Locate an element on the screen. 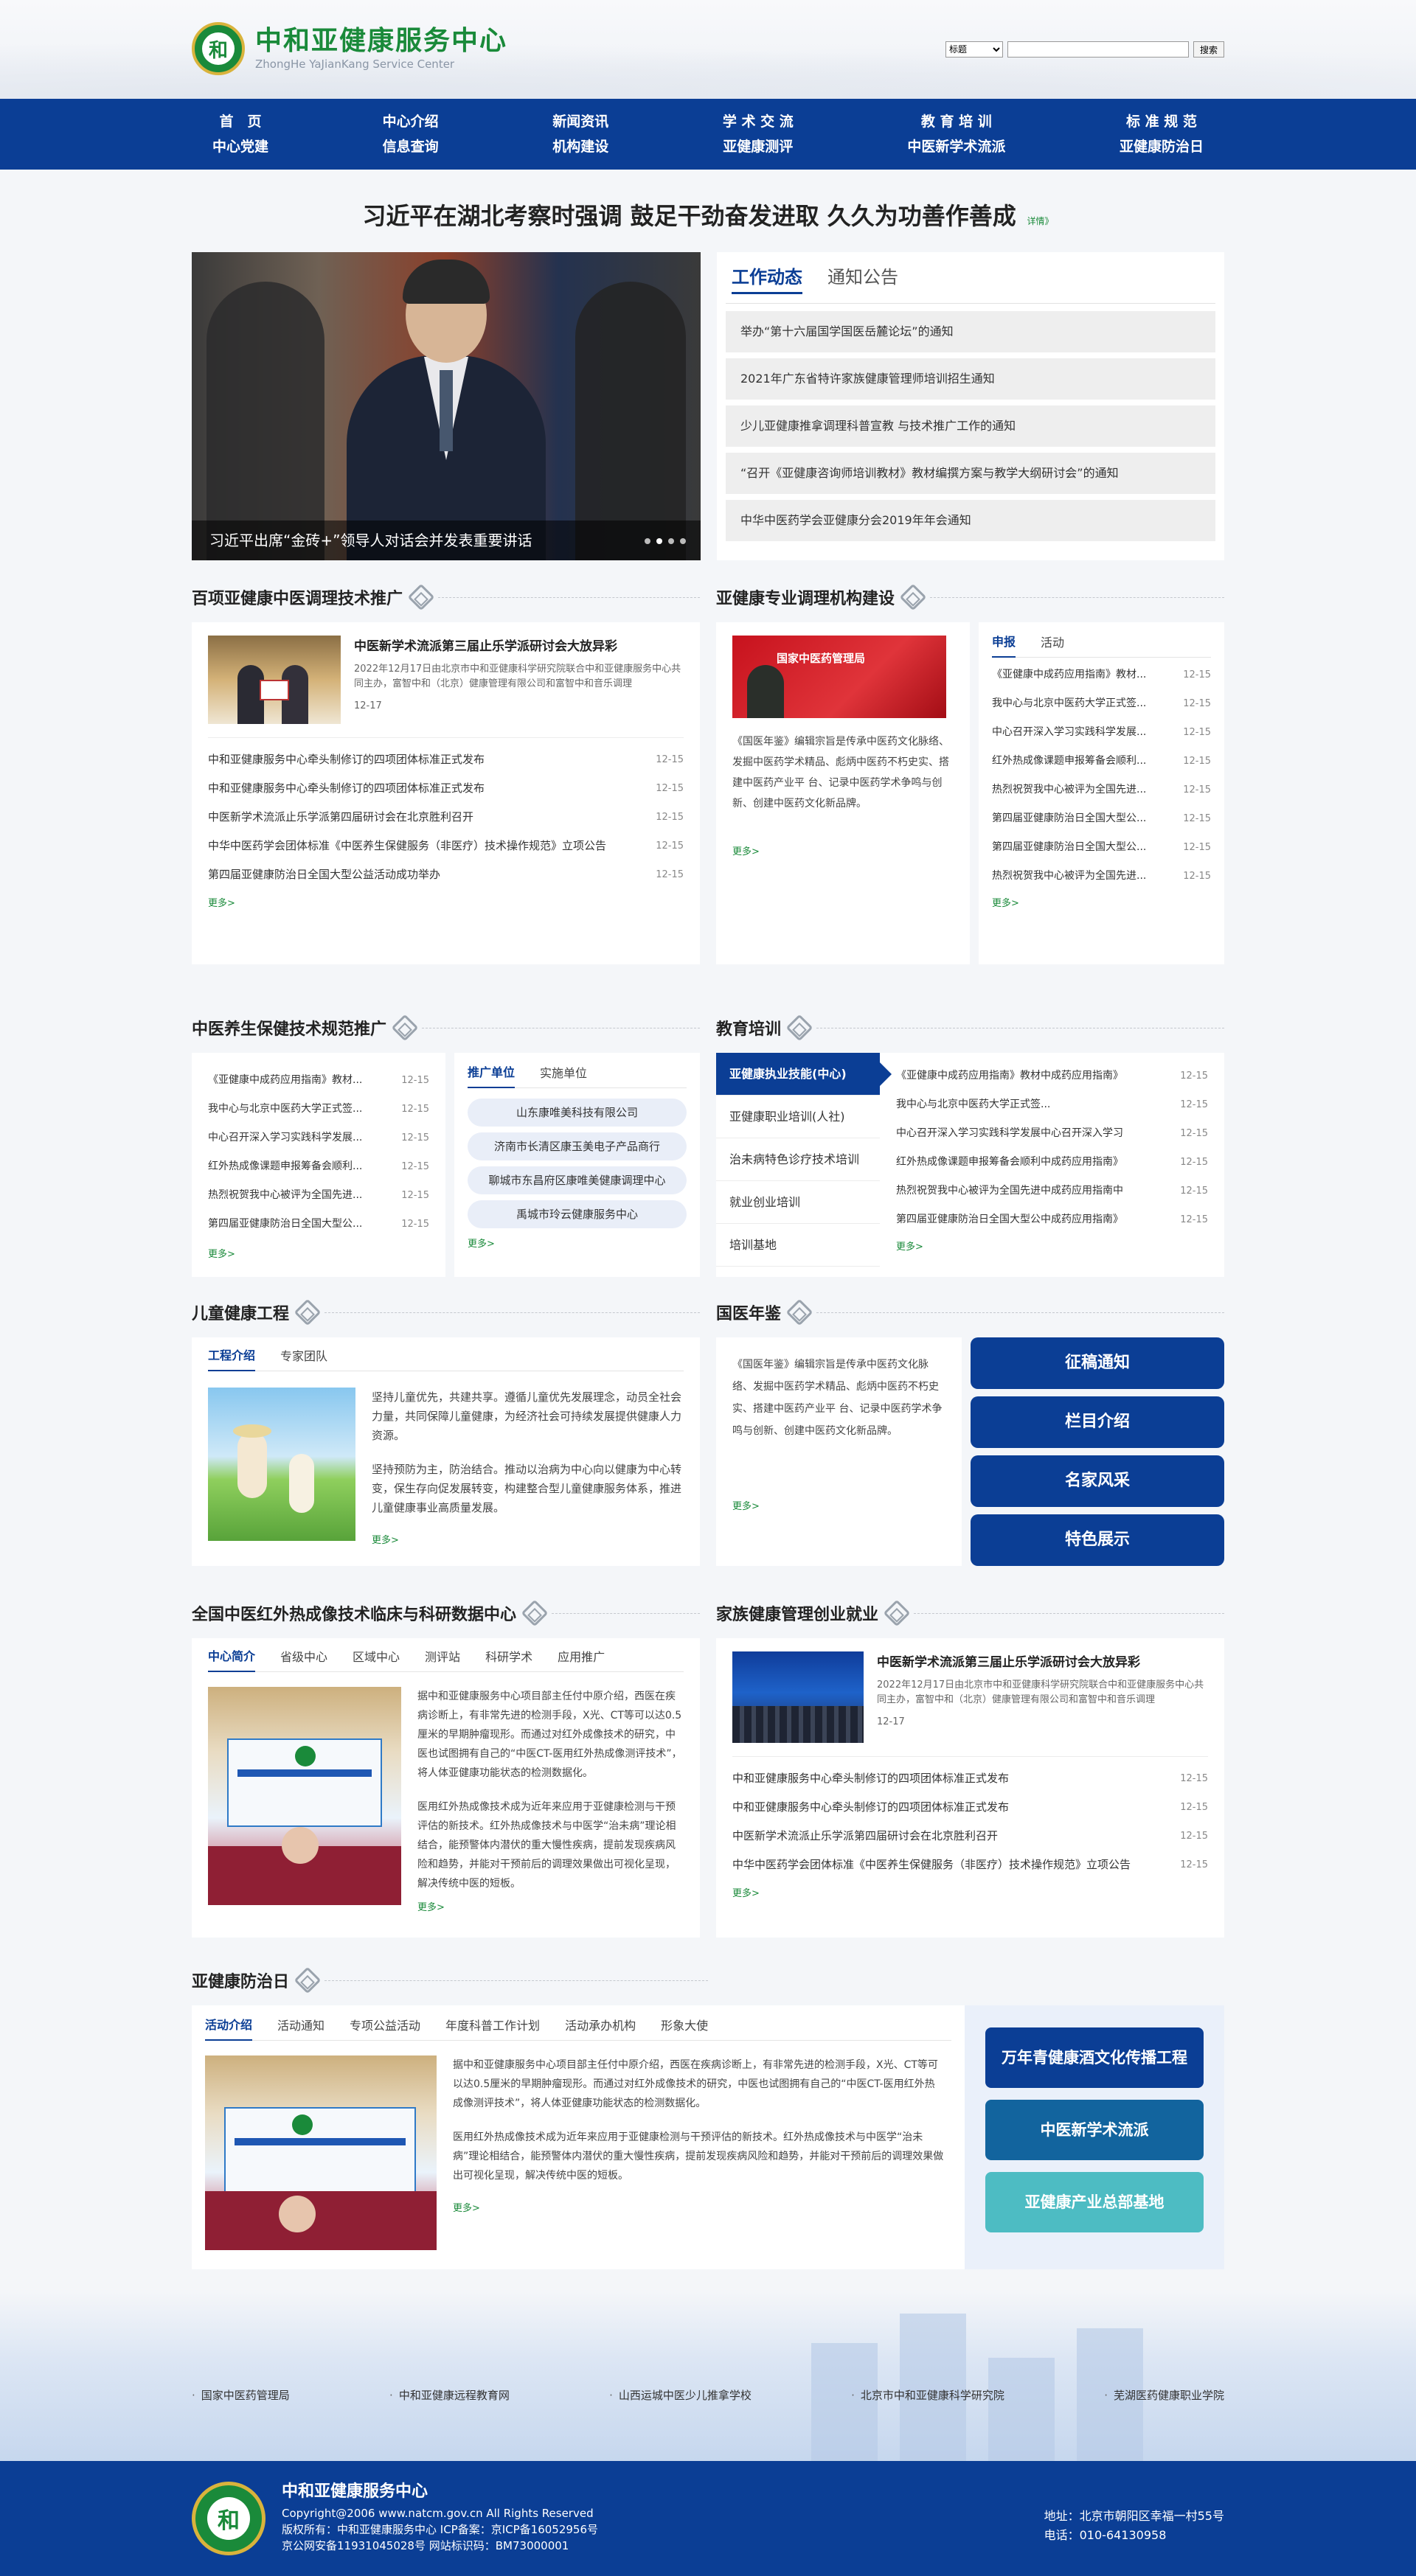 This screenshot has width=1416, height=2576. feature-title: 中医新学术流派第三届止乐学派研讨会大放异彩 is located at coordinates (519, 647).